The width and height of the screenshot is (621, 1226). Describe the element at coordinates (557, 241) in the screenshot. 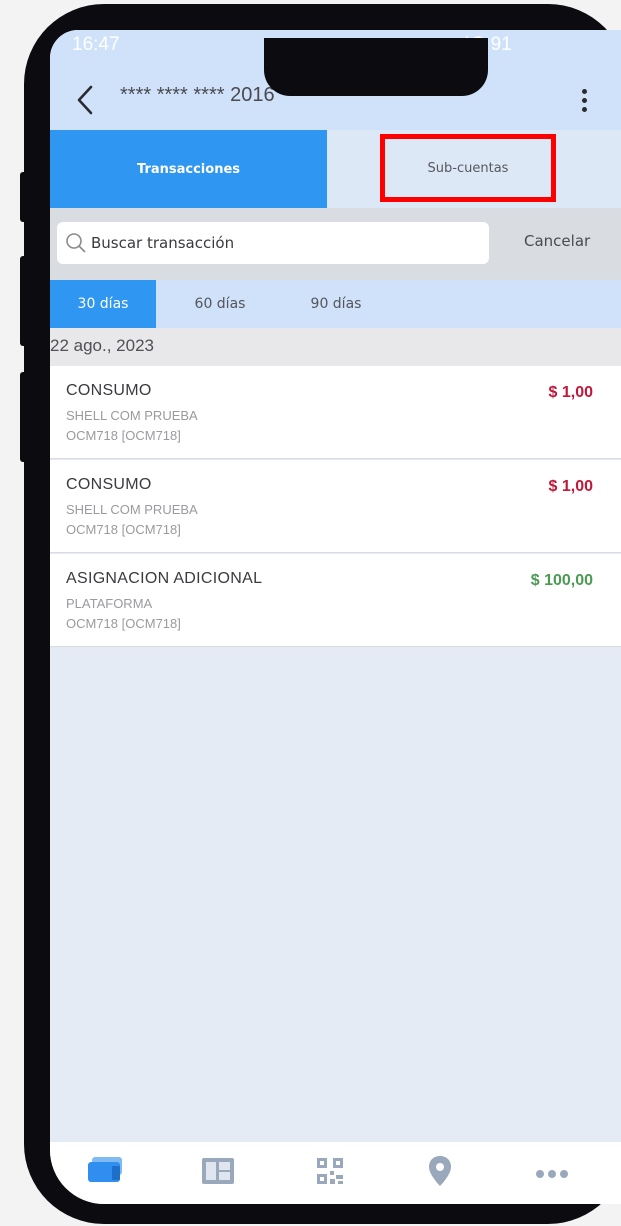

I see `cancel-button: Cancelar` at that location.